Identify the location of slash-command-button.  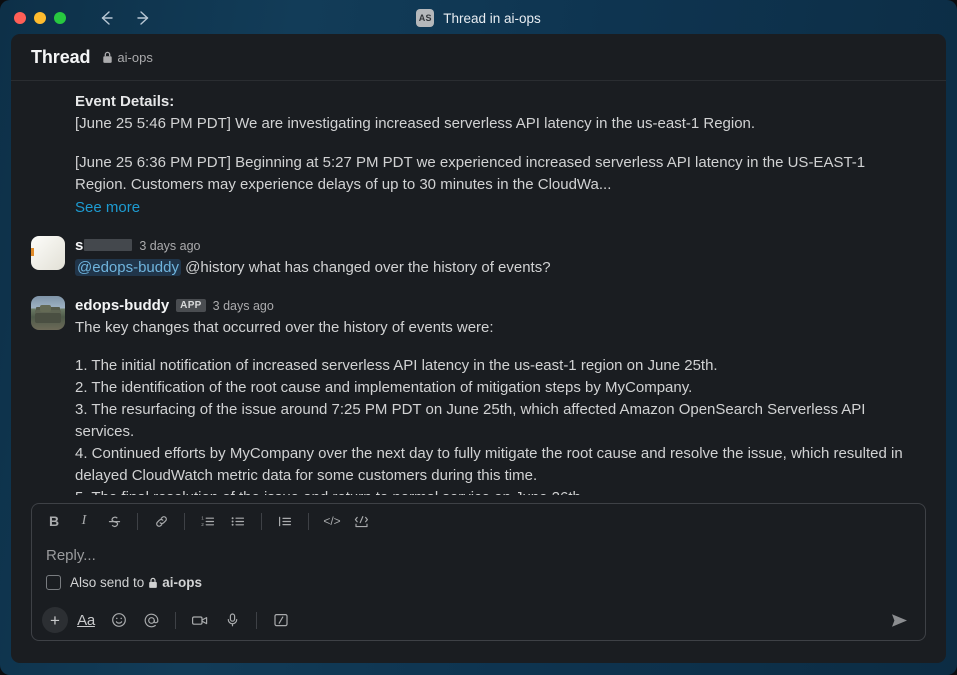
(281, 620).